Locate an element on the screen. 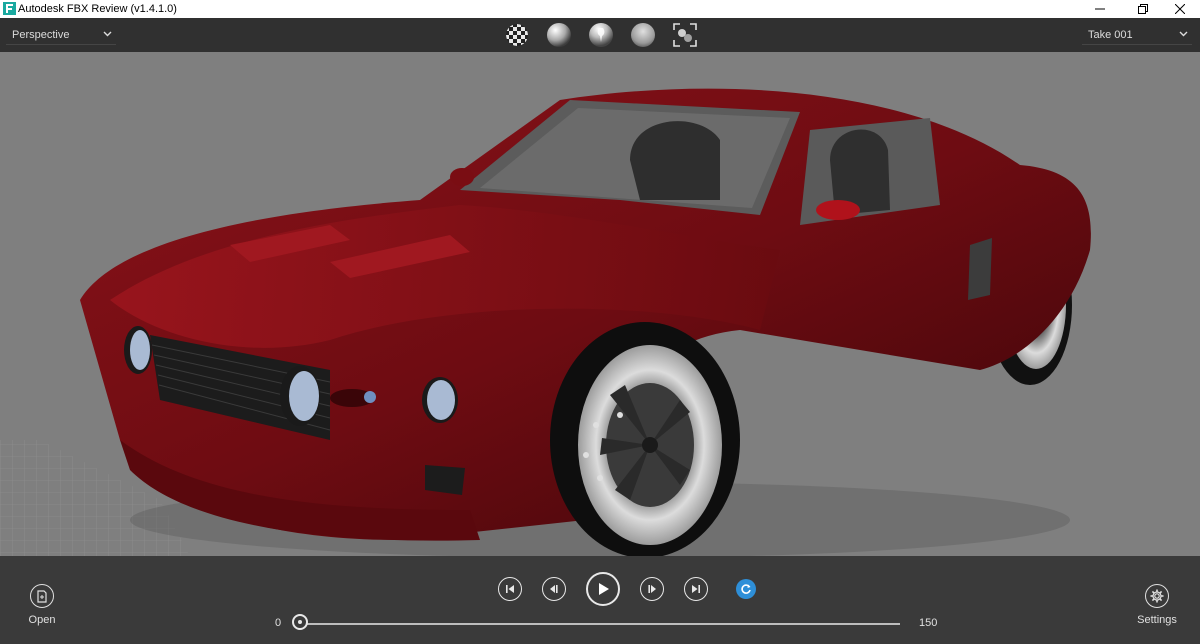 The width and height of the screenshot is (1200, 644). open-file-icon is located at coordinates (42, 596).